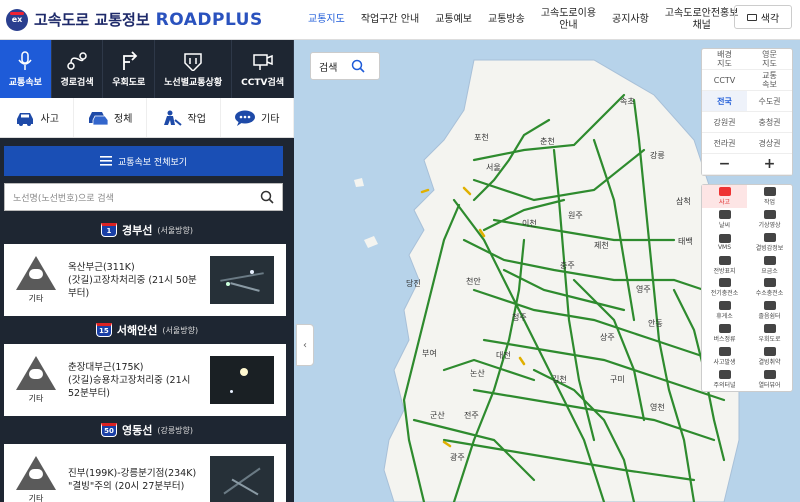 This screenshot has width=800, height=502. I want to click on filter-congestion: 정체, so click(110, 117).